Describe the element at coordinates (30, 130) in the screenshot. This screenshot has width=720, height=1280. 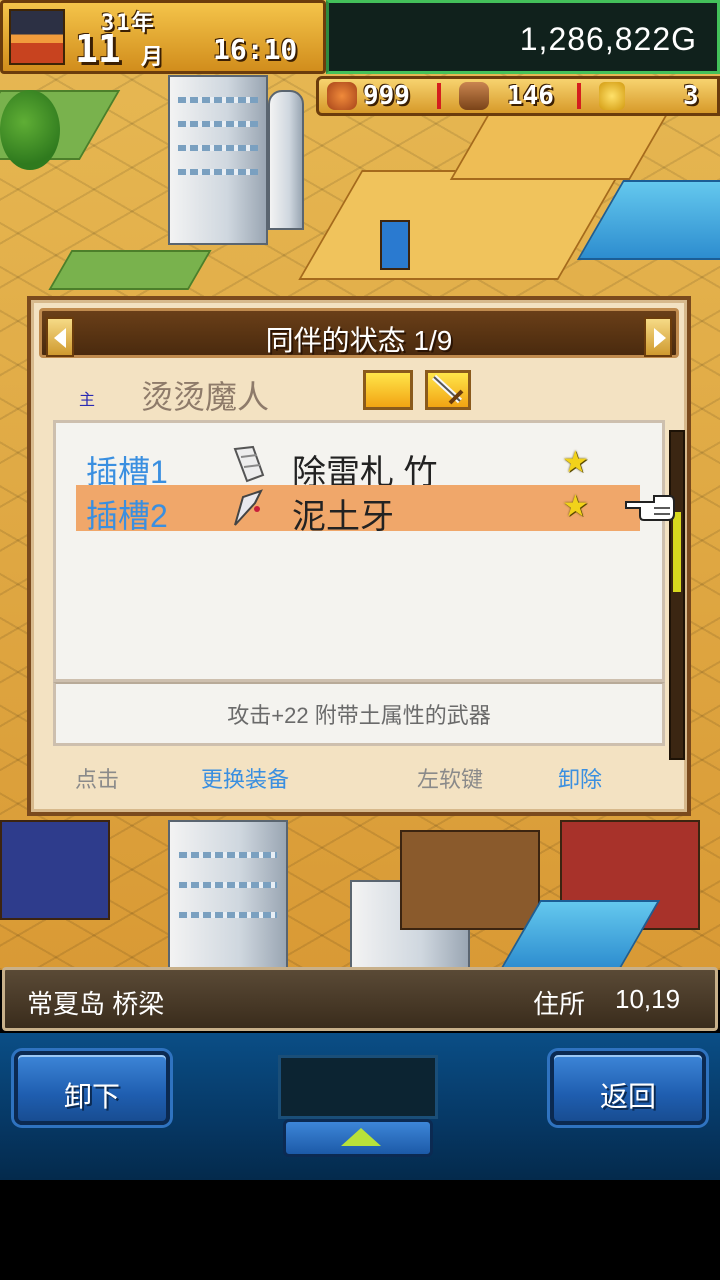
I see `palm-tree` at that location.